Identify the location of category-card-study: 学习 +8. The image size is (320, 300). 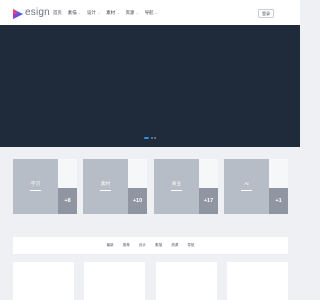
(45, 186).